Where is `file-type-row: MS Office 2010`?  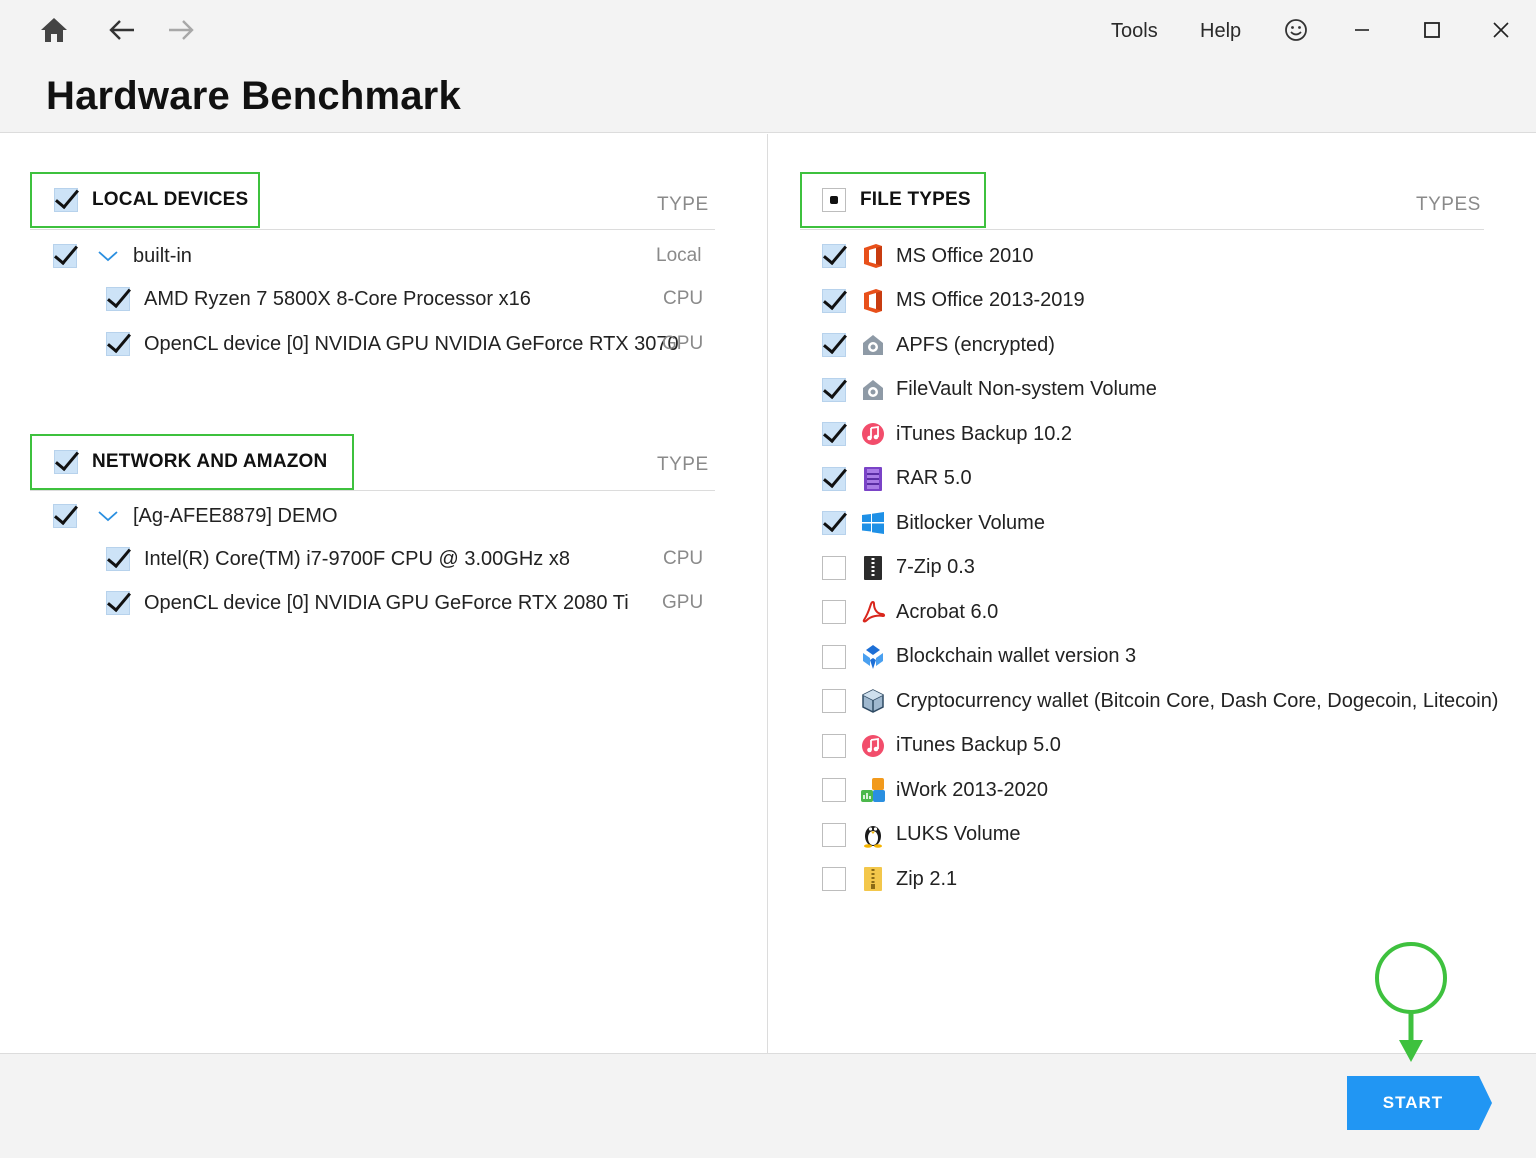
file-type-row: MS Office 2010 is located at coordinates (1167, 256).